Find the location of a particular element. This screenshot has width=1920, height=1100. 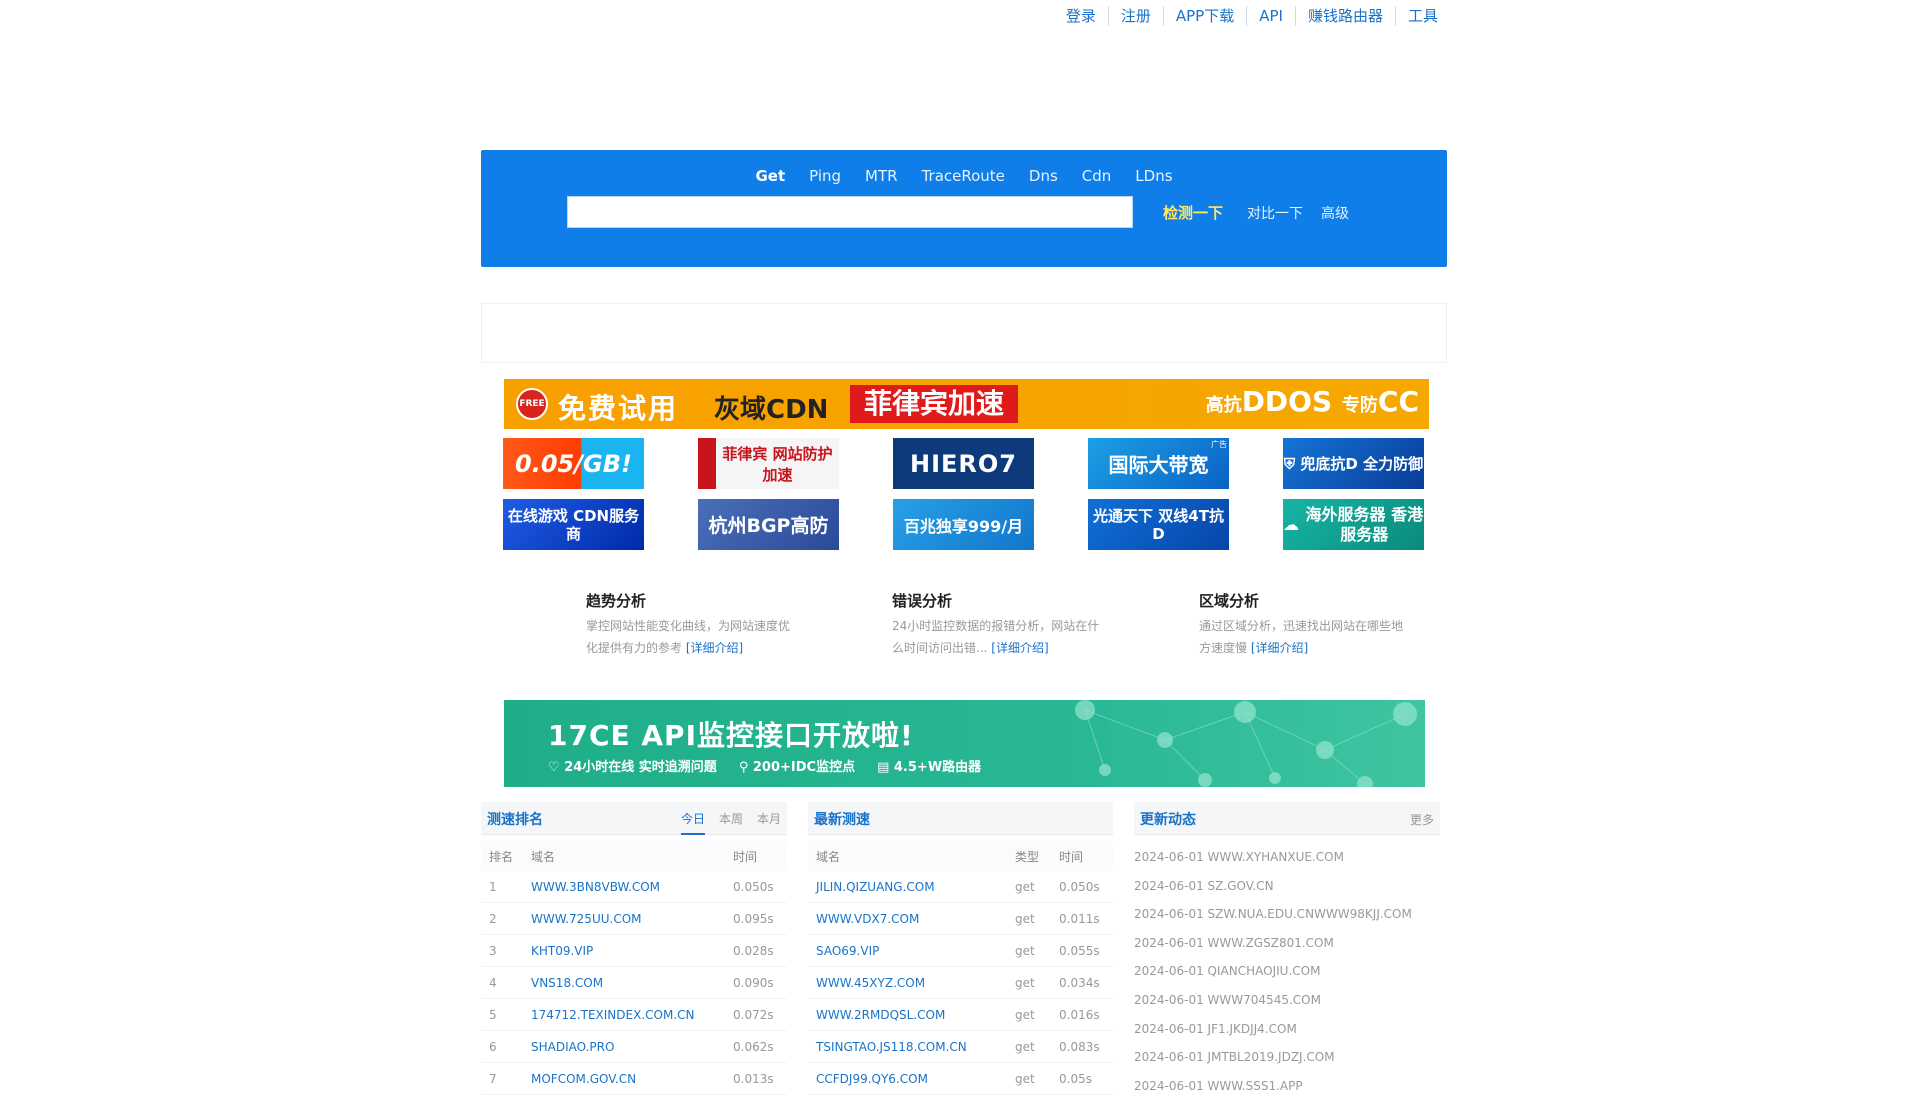

table-row: TSINGTAO.JS118.COM.CN get 0.083s is located at coordinates (960, 1046).